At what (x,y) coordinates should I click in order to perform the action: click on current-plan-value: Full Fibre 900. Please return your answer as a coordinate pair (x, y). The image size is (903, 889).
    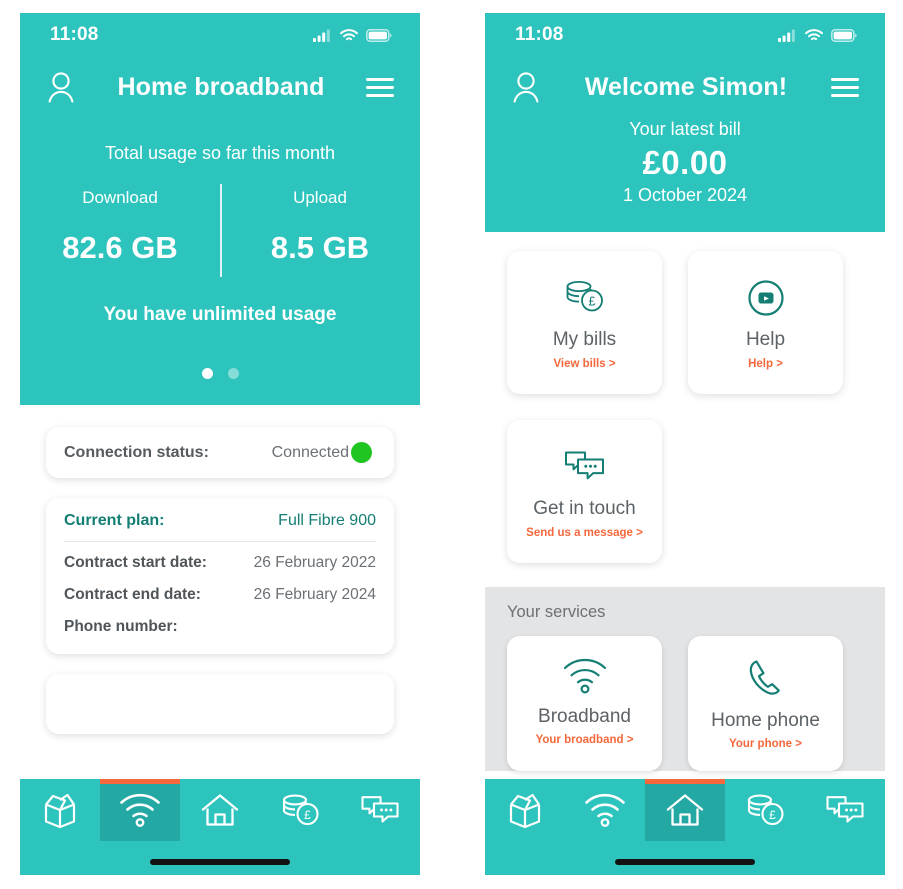
    Looking at the image, I should click on (327, 520).